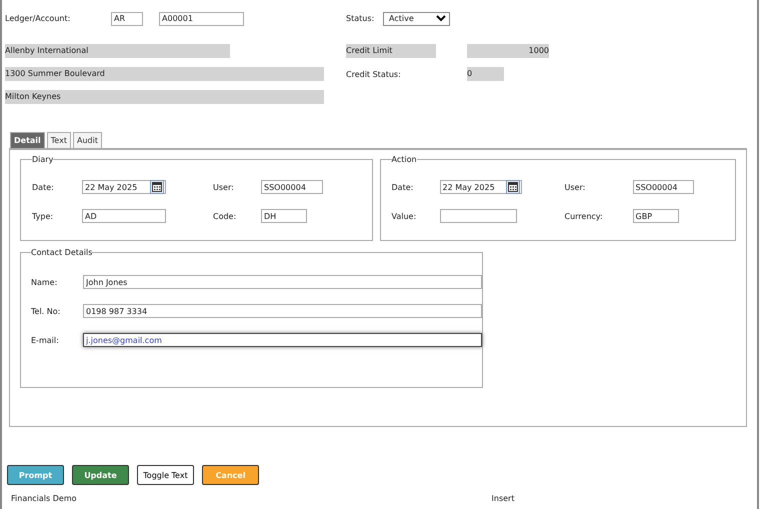 The image size is (763, 509). What do you see at coordinates (485, 74) in the screenshot?
I see `credit-status-value: 0` at bounding box center [485, 74].